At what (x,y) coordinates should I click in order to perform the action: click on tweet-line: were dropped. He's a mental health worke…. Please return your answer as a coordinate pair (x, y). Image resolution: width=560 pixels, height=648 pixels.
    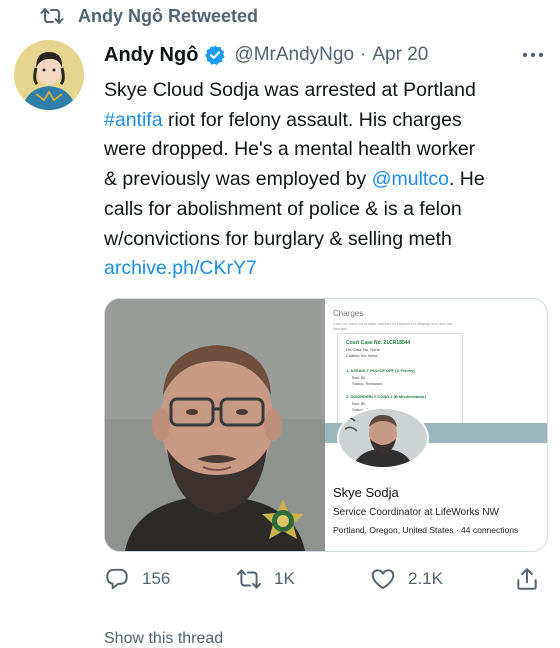
    Looking at the image, I should click on (327, 150).